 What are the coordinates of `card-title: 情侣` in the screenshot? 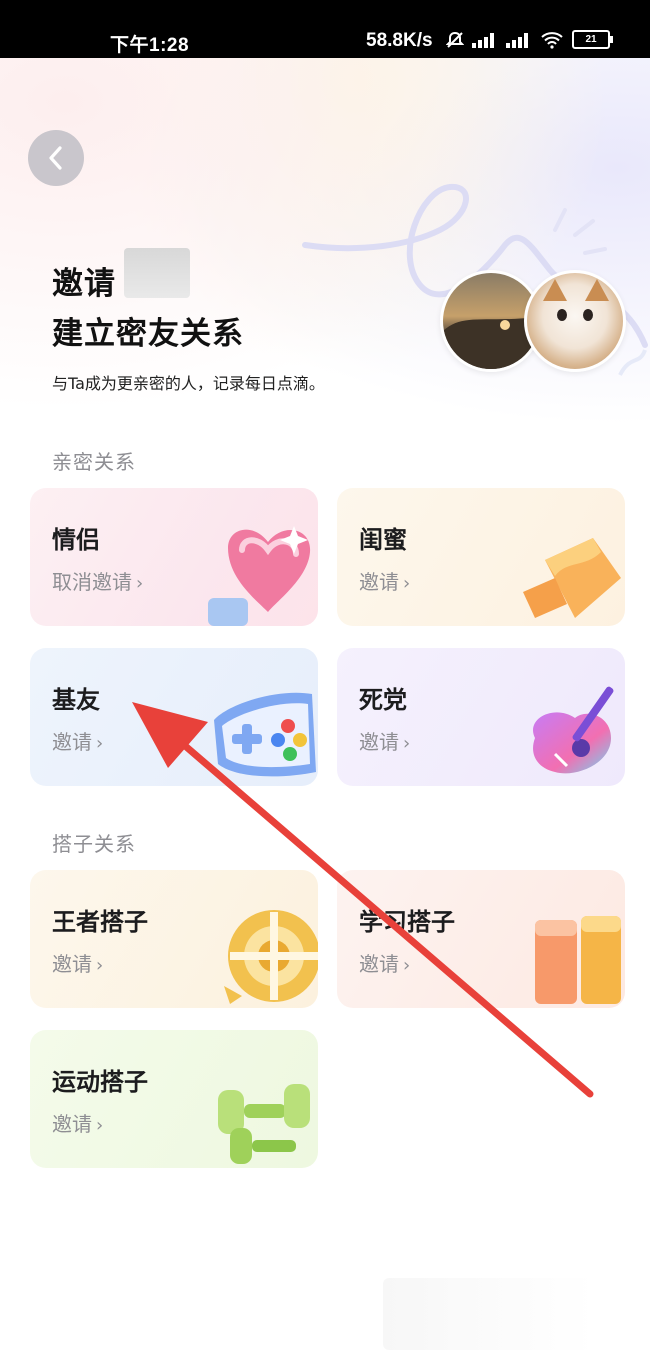 It's located at (76, 540).